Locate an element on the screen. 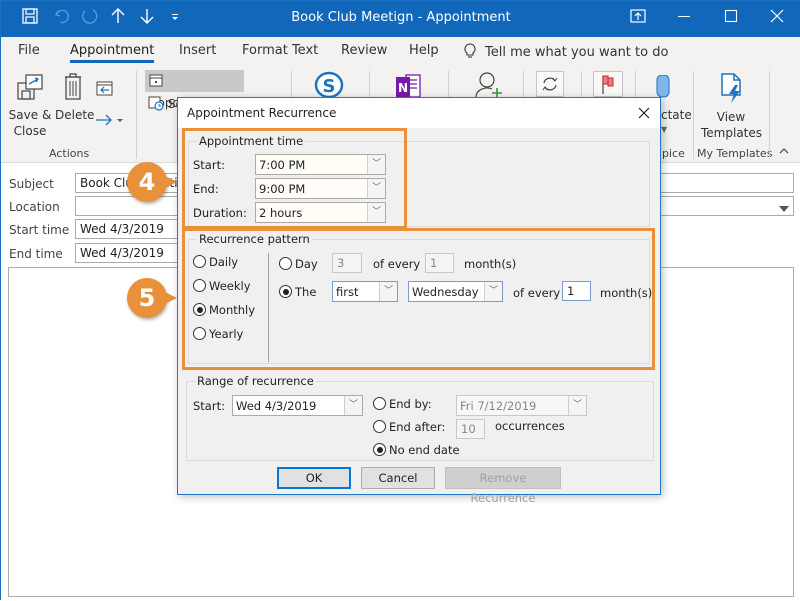 The image size is (800, 601). tab-insert: Insert is located at coordinates (197, 50).